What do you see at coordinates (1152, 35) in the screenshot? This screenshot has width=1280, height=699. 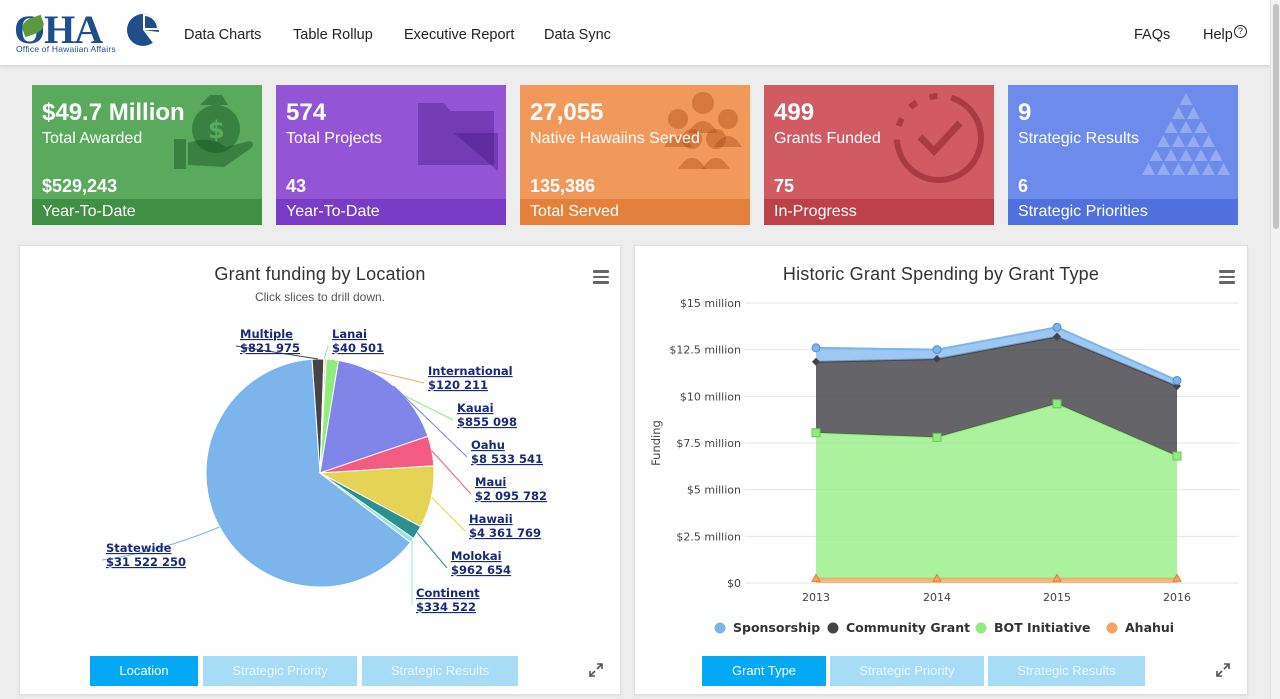 I see `nav-faqs: FAQs` at bounding box center [1152, 35].